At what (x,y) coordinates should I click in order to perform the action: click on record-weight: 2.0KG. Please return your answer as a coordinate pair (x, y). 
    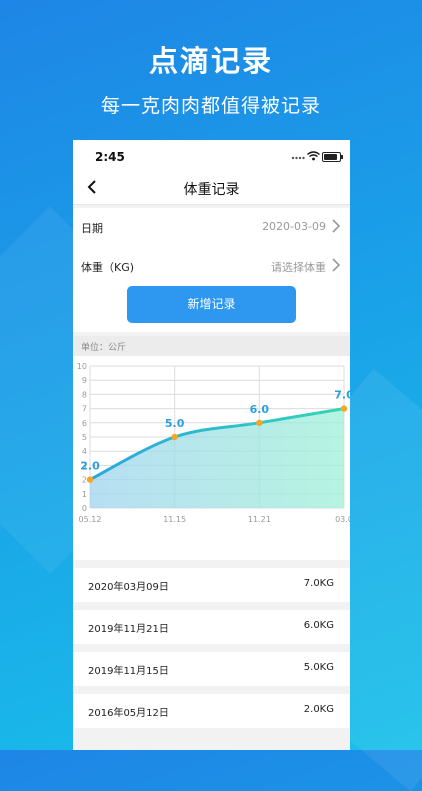
    Looking at the image, I should click on (318, 709).